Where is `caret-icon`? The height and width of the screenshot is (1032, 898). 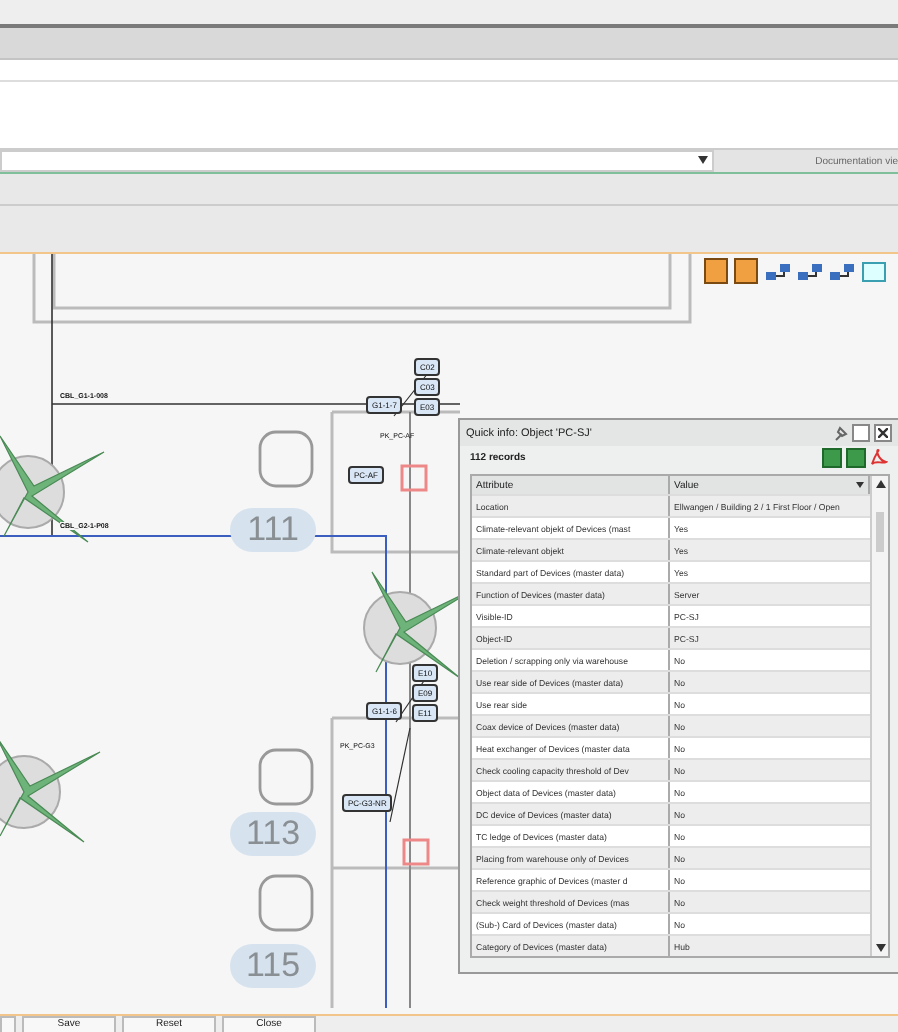 caret-icon is located at coordinates (703, 160).